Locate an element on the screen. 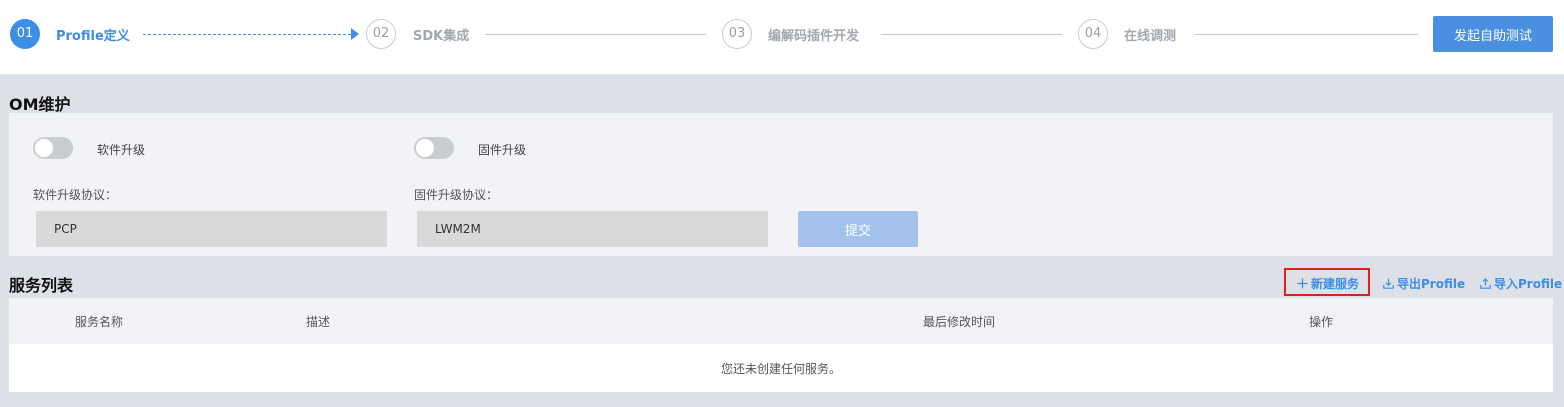 The height and width of the screenshot is (407, 1564). software-upgrade-toggle is located at coordinates (53, 148).